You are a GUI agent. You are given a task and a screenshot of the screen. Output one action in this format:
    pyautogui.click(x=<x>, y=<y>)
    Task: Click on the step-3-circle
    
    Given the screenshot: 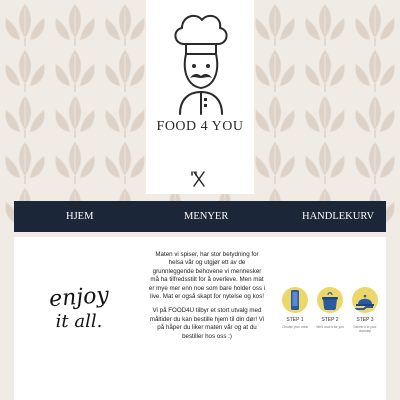 What is the action you would take?
    pyautogui.click(x=365, y=300)
    